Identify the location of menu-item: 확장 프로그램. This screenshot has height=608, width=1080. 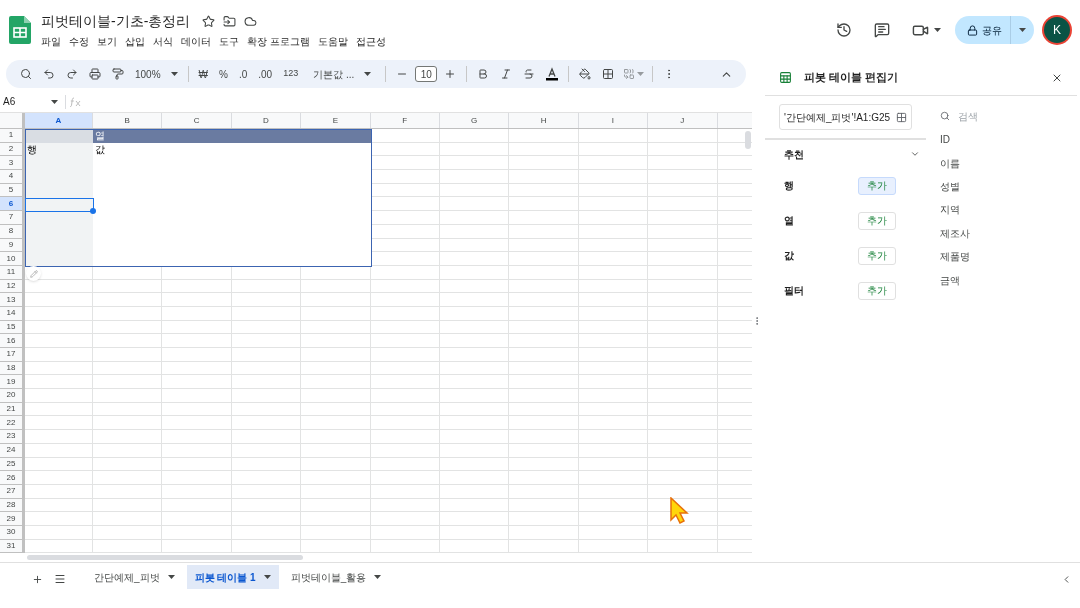
(278, 41).